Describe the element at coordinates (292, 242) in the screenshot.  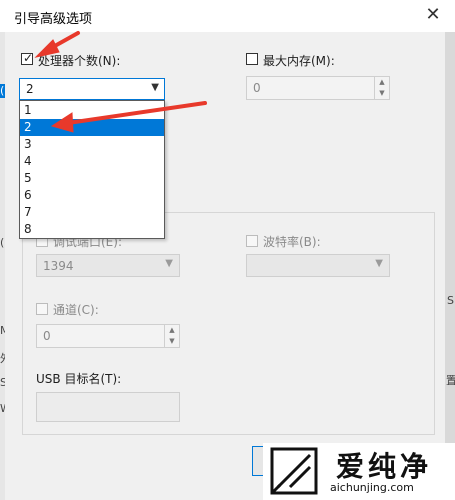
I see `baud-rate-label: 波特率(B):` at that location.